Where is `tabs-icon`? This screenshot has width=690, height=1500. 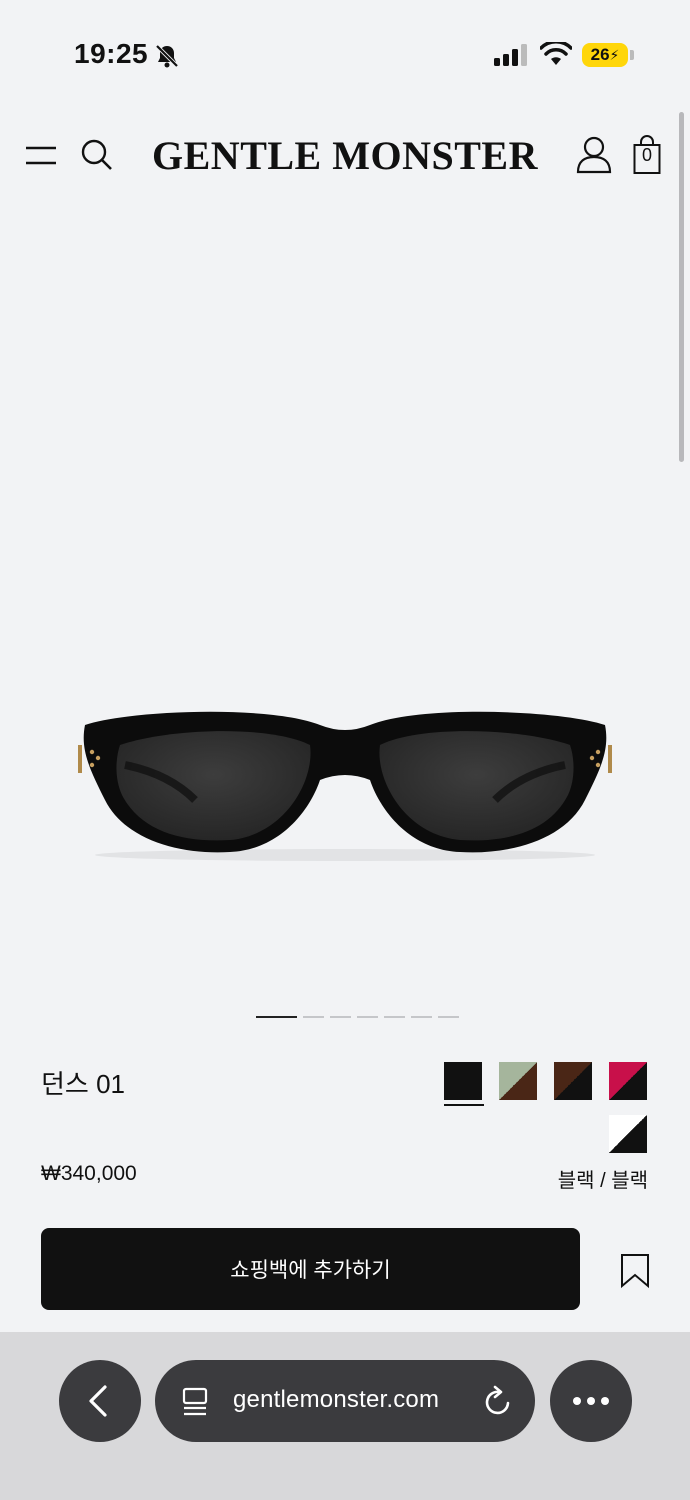
tabs-icon is located at coordinates (195, 1402).